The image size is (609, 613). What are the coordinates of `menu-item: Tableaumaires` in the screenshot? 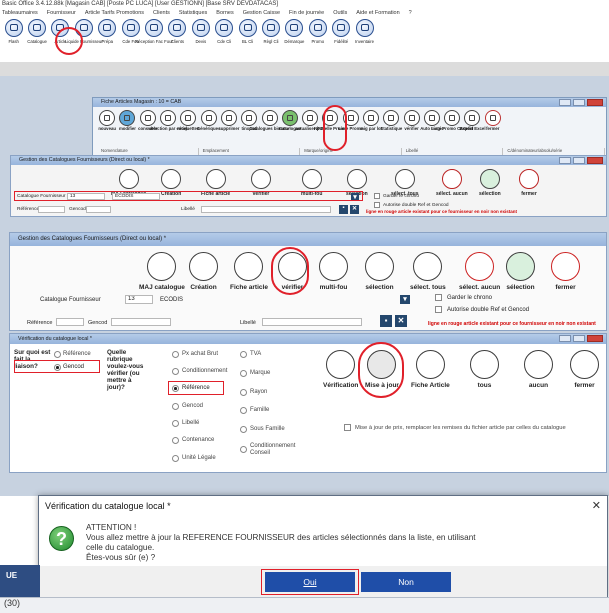 It's located at (20, 14).